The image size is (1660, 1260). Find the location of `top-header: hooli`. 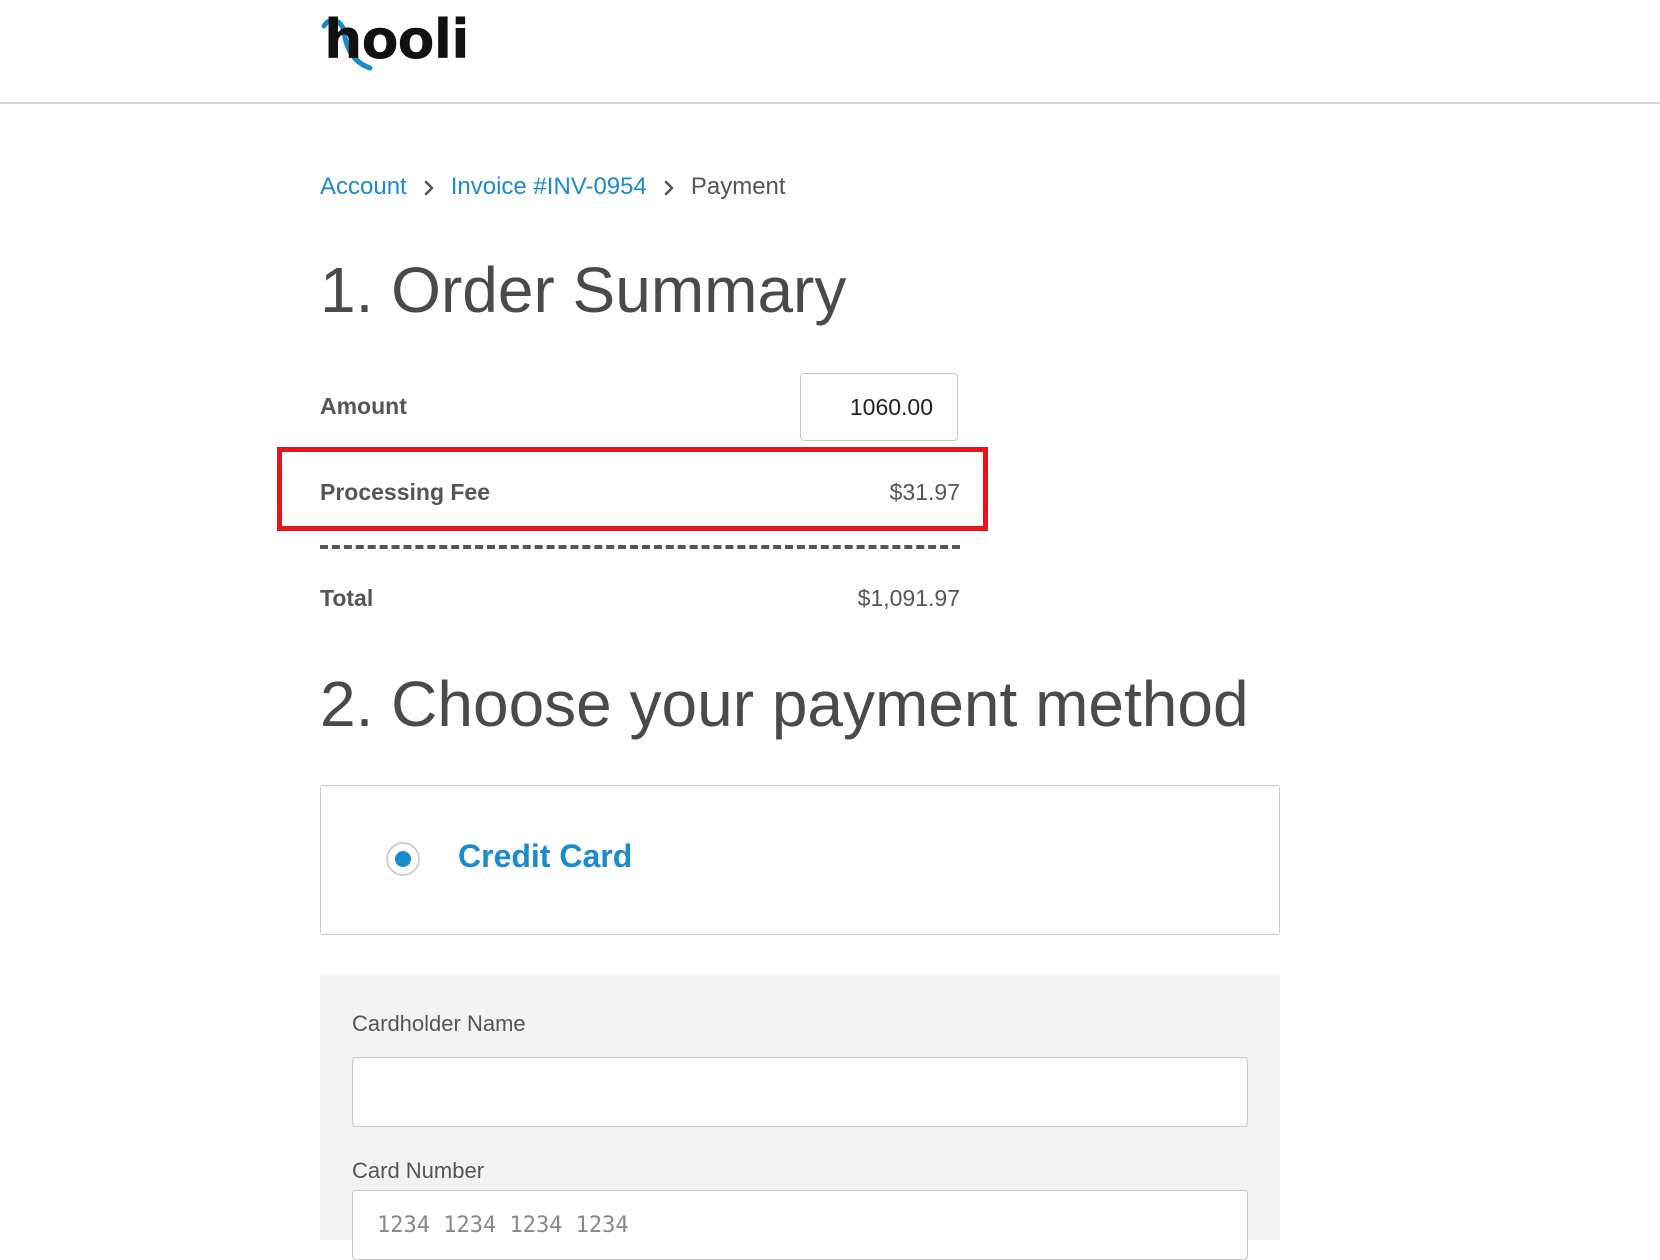

top-header: hooli is located at coordinates (830, 52).